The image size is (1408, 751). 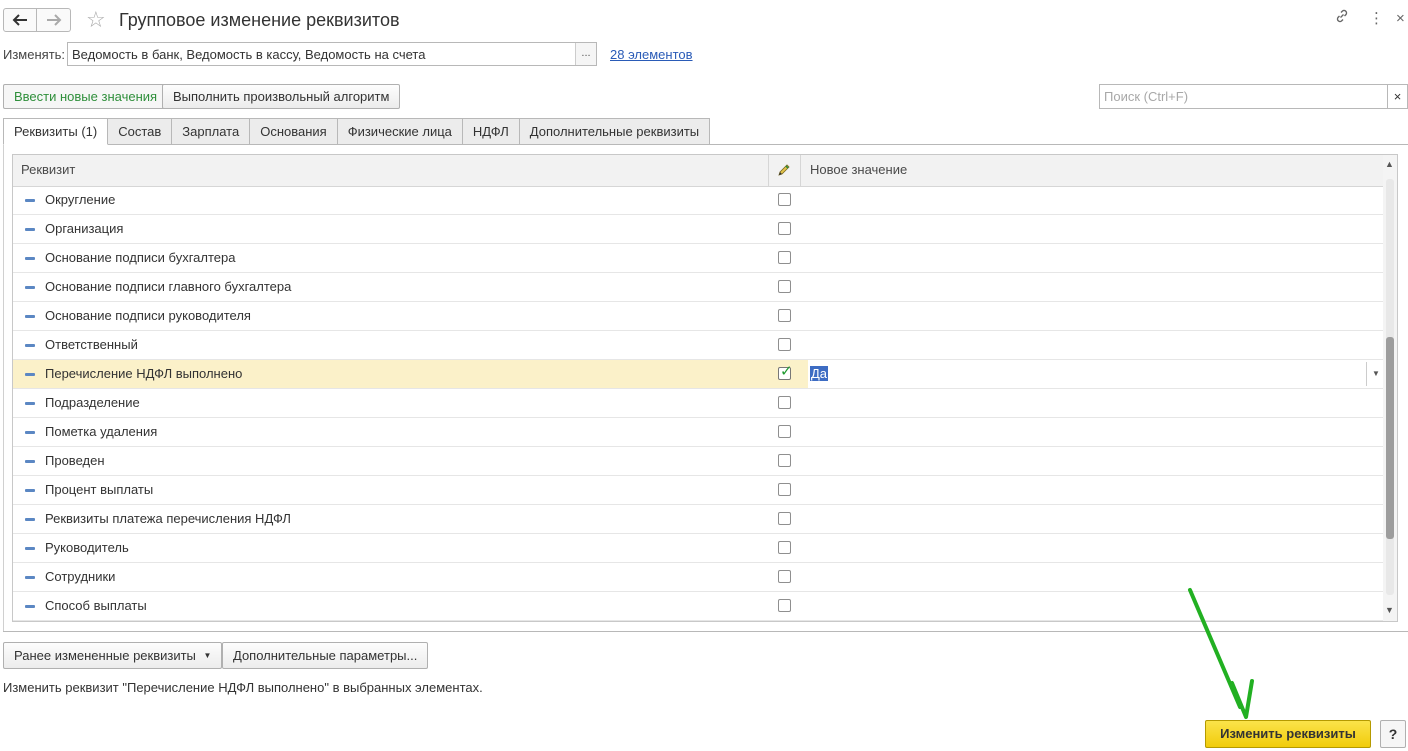 What do you see at coordinates (491, 131) in the screenshot?
I see `tab-ndfl: НДФЛ` at bounding box center [491, 131].